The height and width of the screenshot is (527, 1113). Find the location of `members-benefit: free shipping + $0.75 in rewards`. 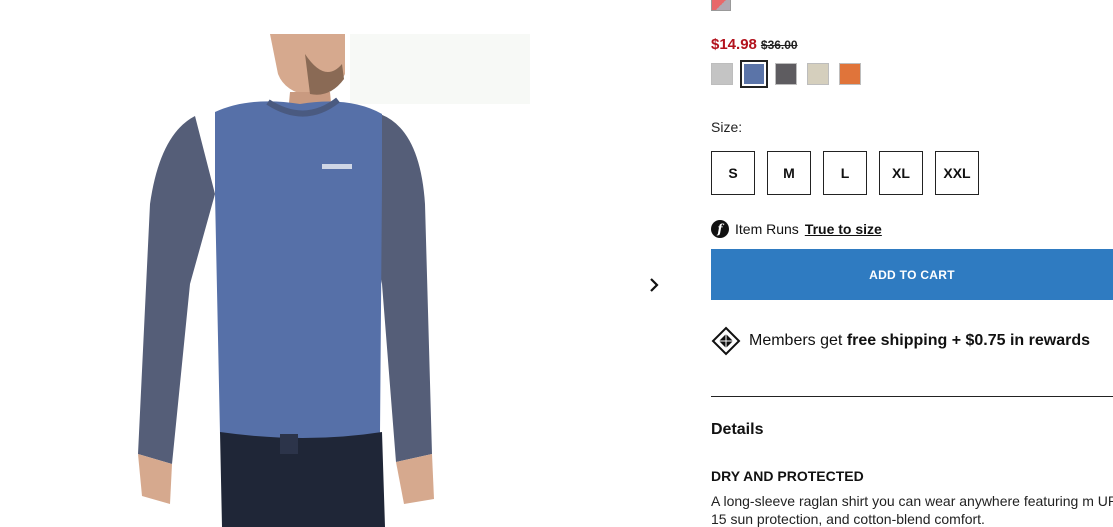

members-benefit: free shipping + $0.75 in rewards is located at coordinates (968, 340).